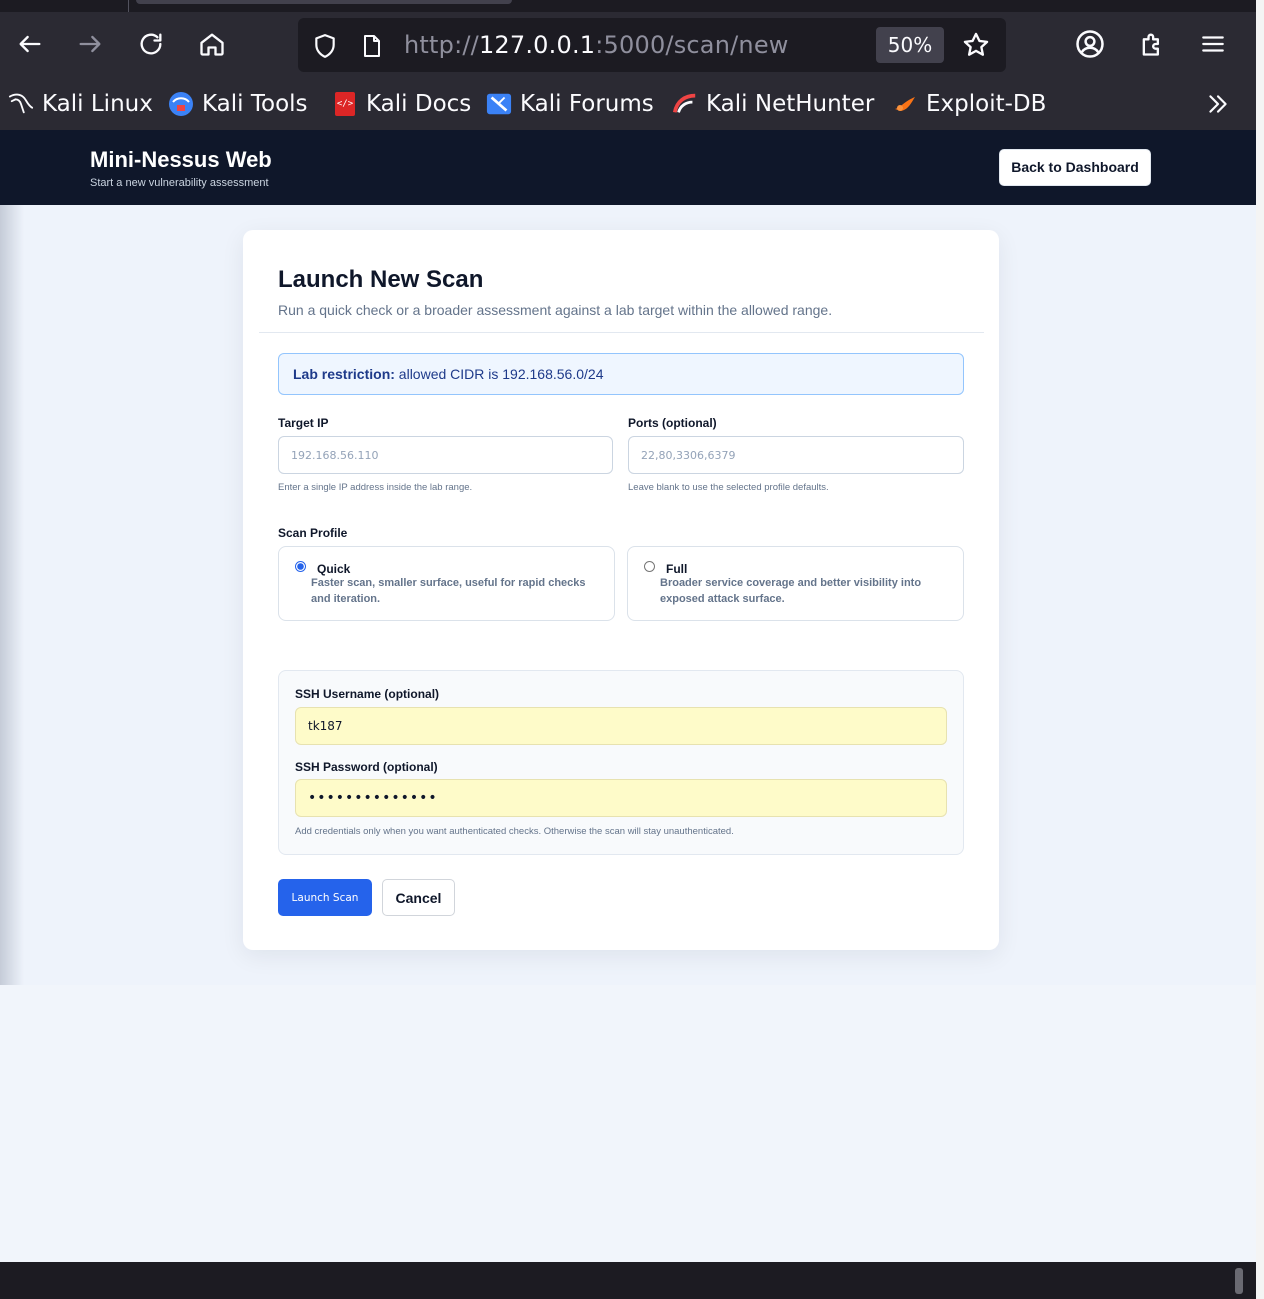 The image size is (1264, 1299). Describe the element at coordinates (773, 104) in the screenshot. I see `bookmark-kali-nethunter: Kali NetHunter` at that location.